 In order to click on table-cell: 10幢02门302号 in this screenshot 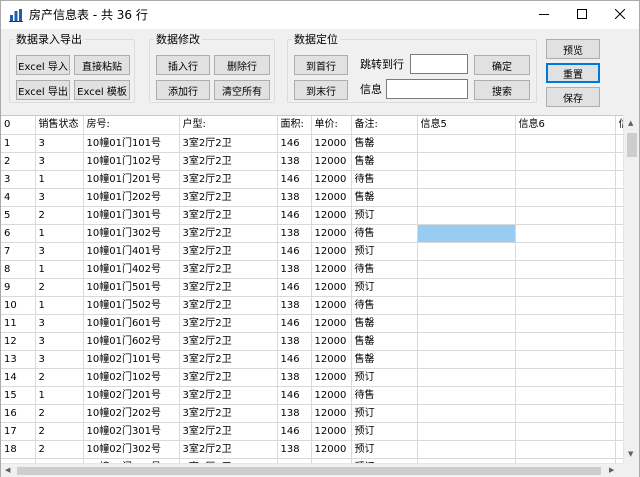, I will do `click(131, 449)`.